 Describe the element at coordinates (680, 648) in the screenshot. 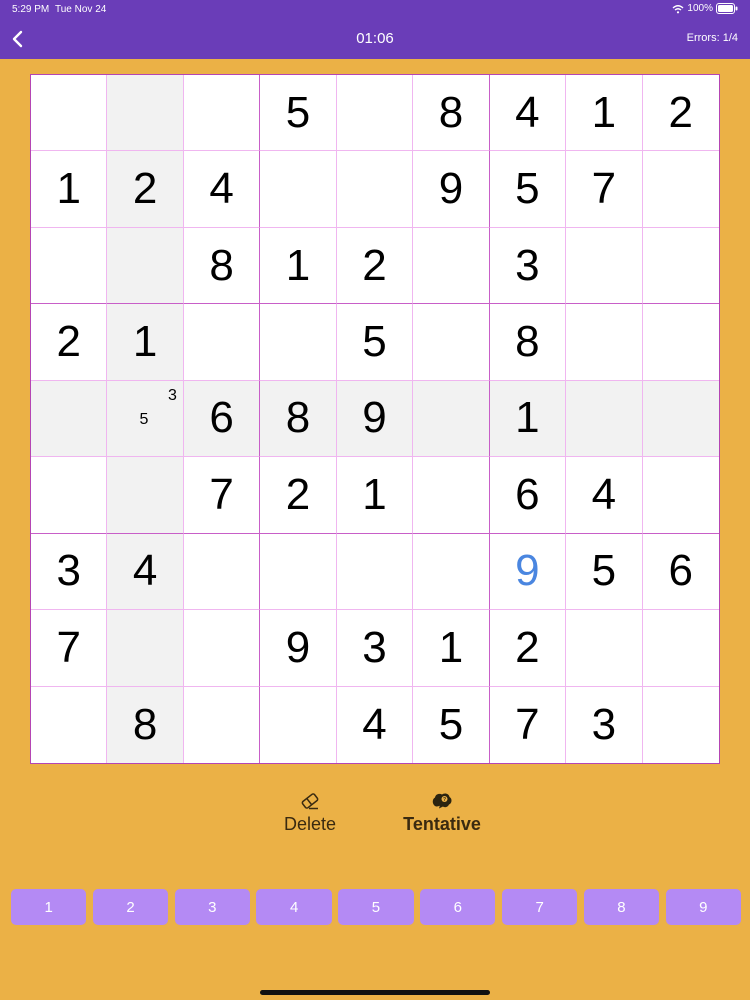

I see `sudoku-cell-r7c8` at that location.